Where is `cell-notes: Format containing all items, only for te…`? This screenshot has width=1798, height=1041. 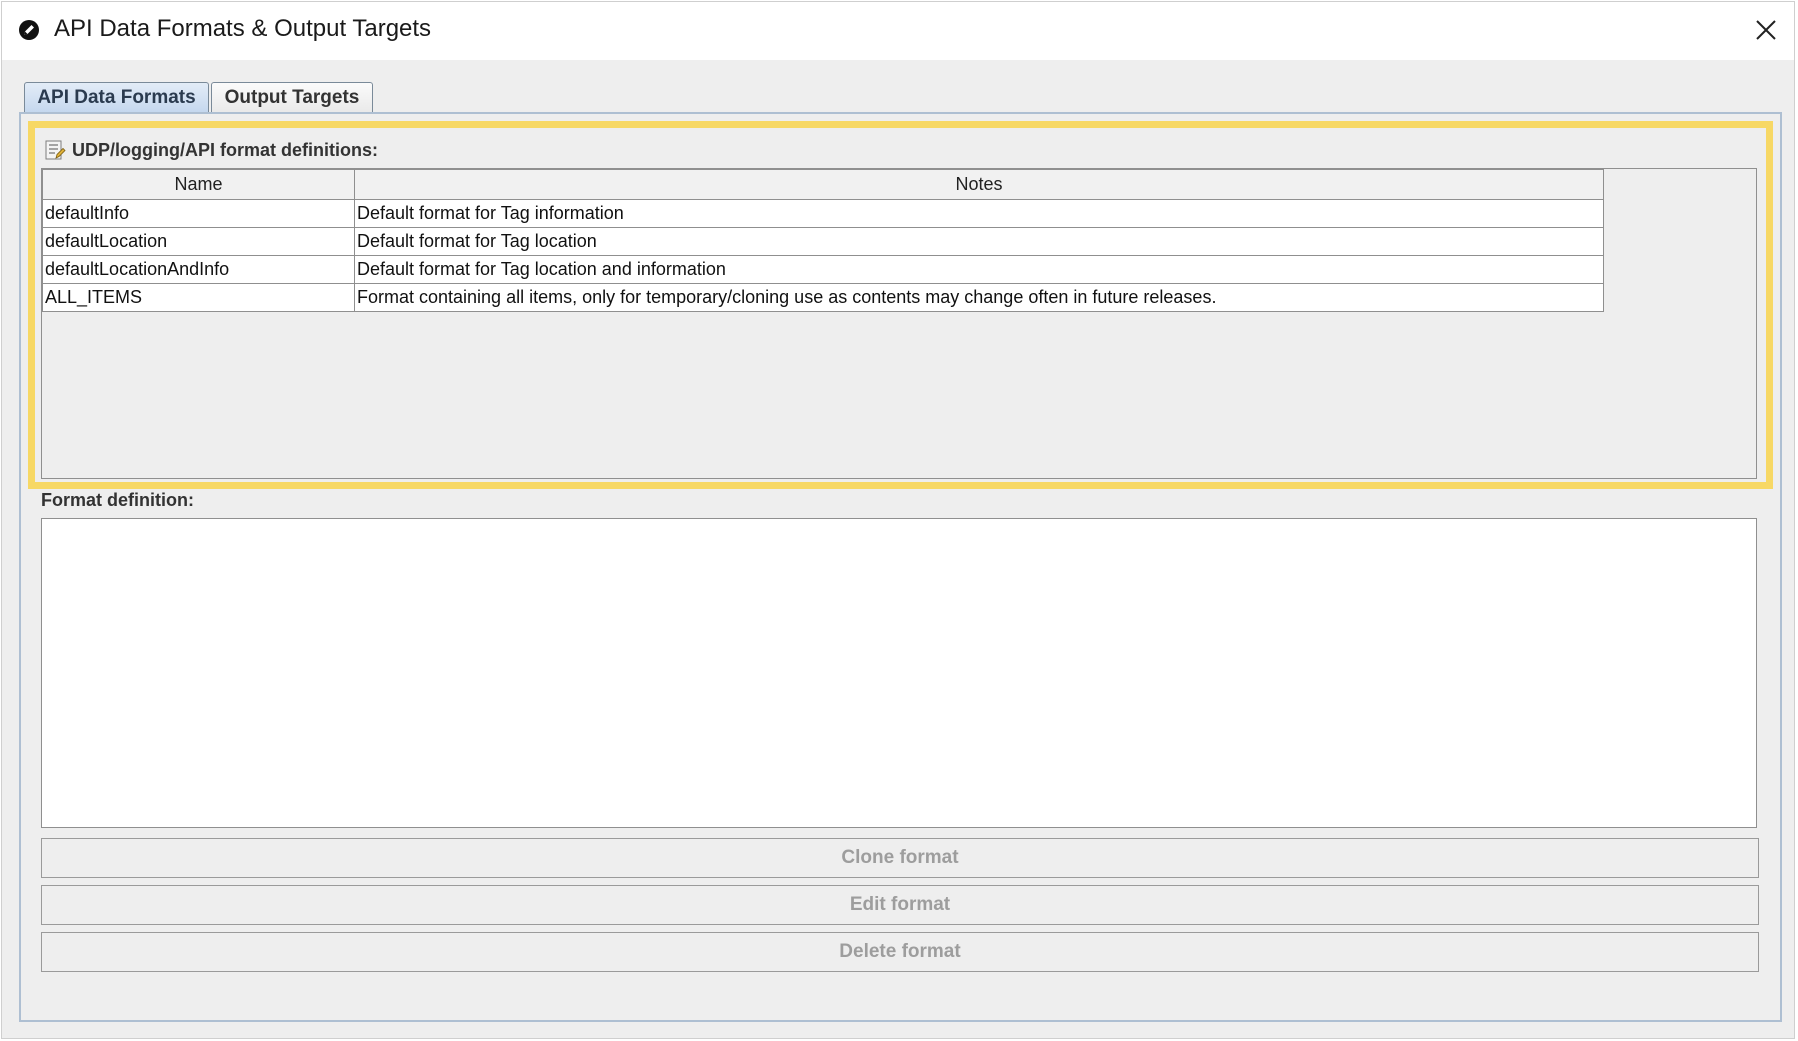
cell-notes: Format containing all items, only for te… is located at coordinates (979, 297).